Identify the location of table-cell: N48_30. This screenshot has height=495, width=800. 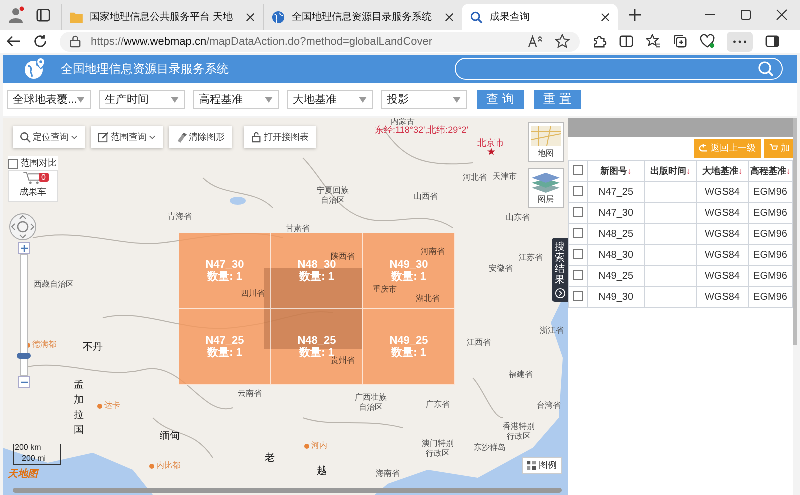
(616, 255).